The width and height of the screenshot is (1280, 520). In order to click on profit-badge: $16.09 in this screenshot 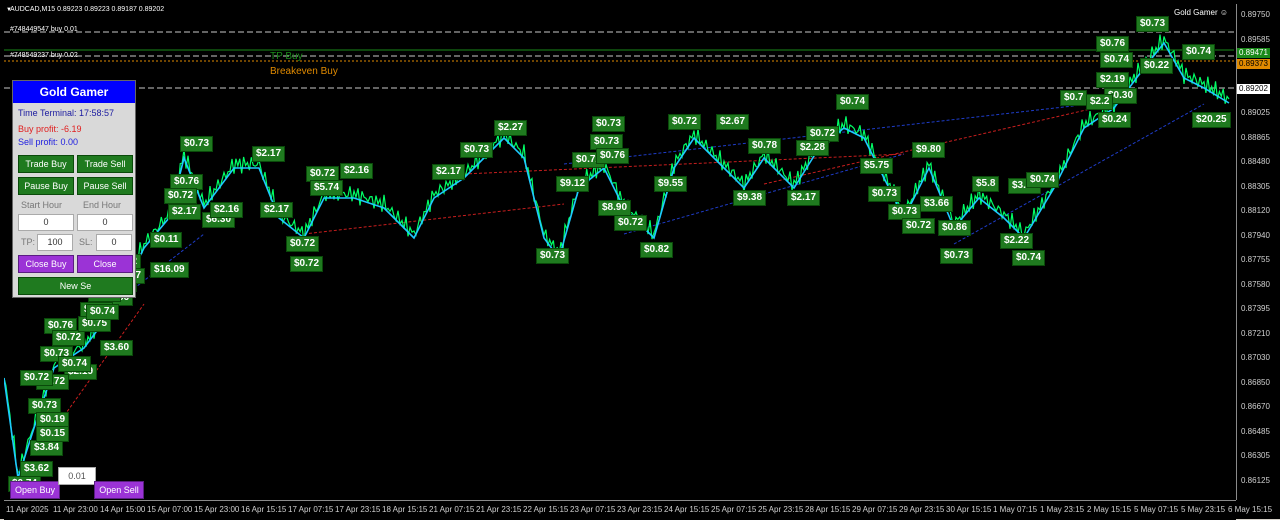, I will do `click(169, 270)`.